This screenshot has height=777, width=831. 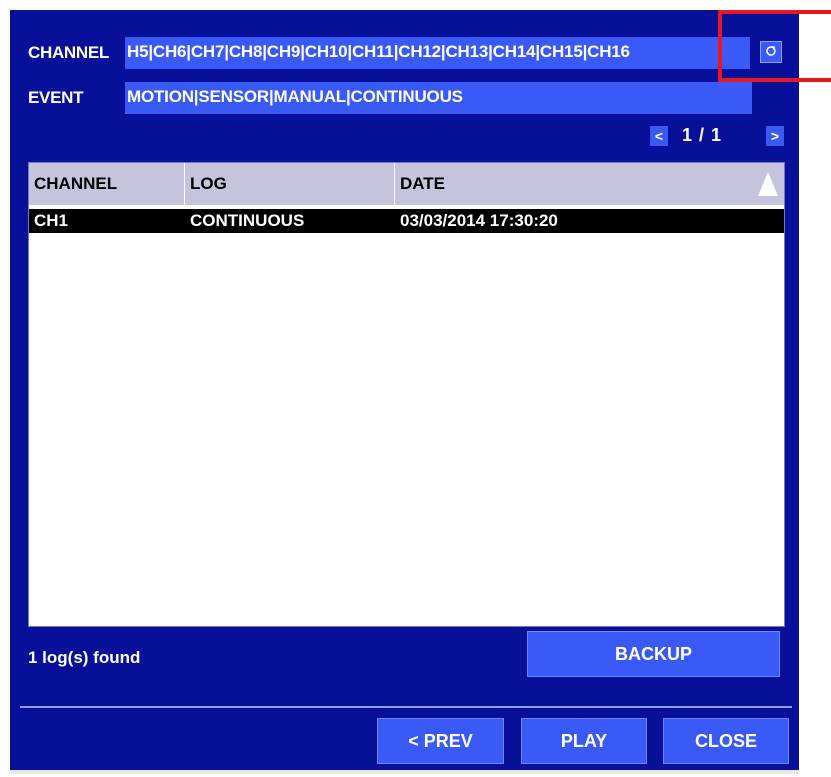 I want to click on row-channel: CH1, so click(x=51, y=220).